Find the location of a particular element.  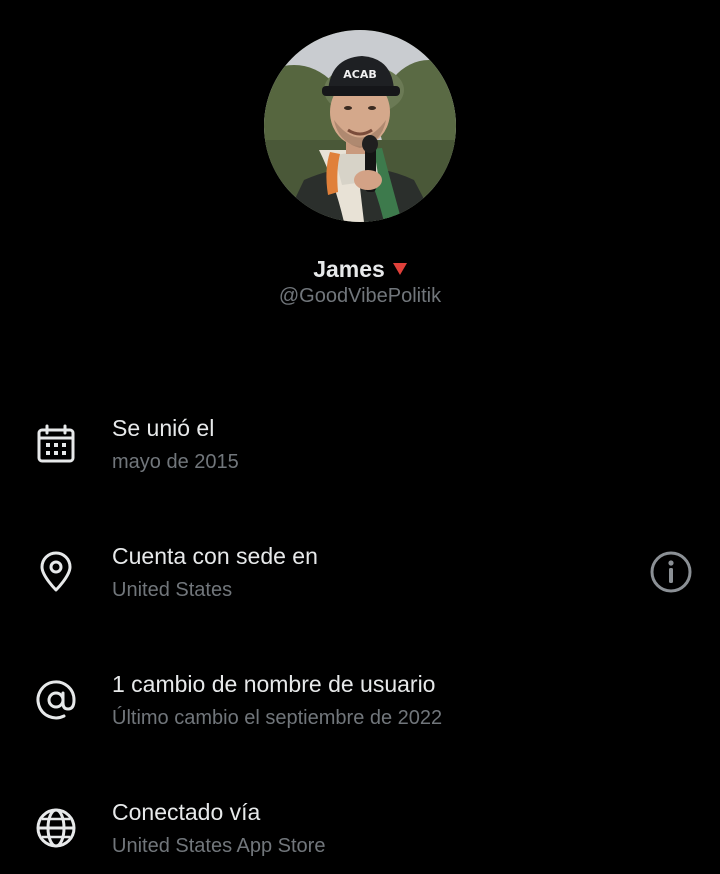

cap-text: ACAB is located at coordinates (359, 74).